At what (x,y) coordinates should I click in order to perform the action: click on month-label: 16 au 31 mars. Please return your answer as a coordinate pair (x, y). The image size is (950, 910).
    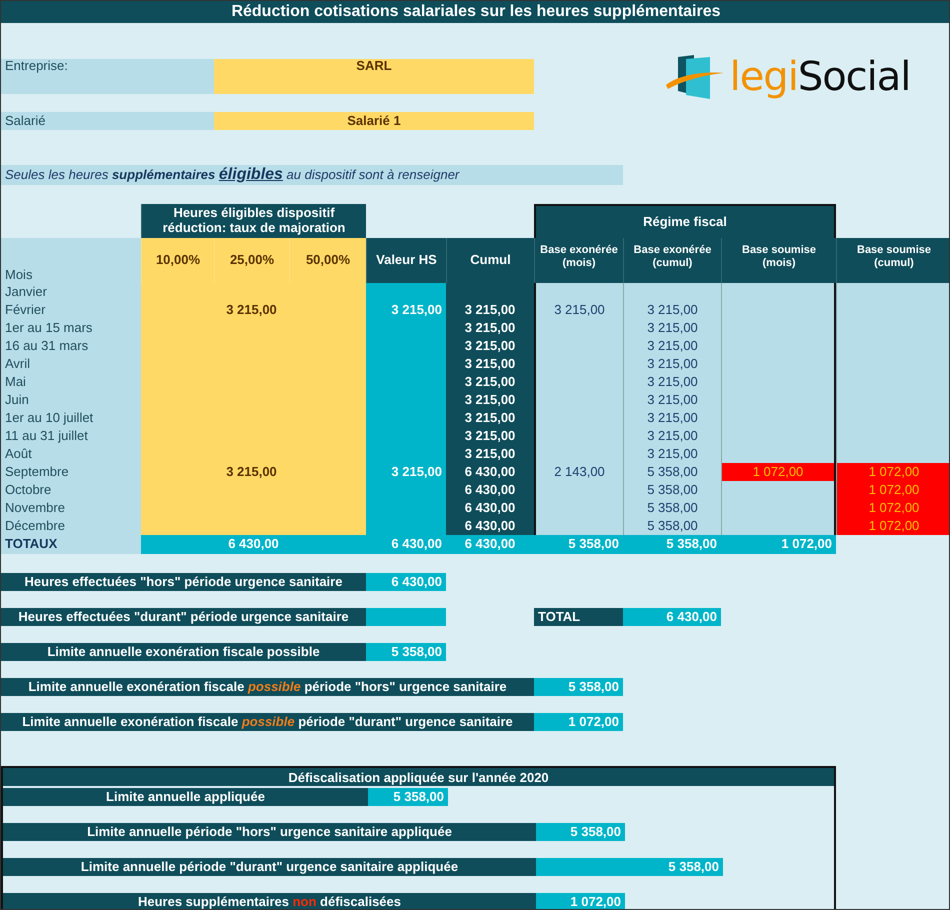
    Looking at the image, I should click on (47, 346).